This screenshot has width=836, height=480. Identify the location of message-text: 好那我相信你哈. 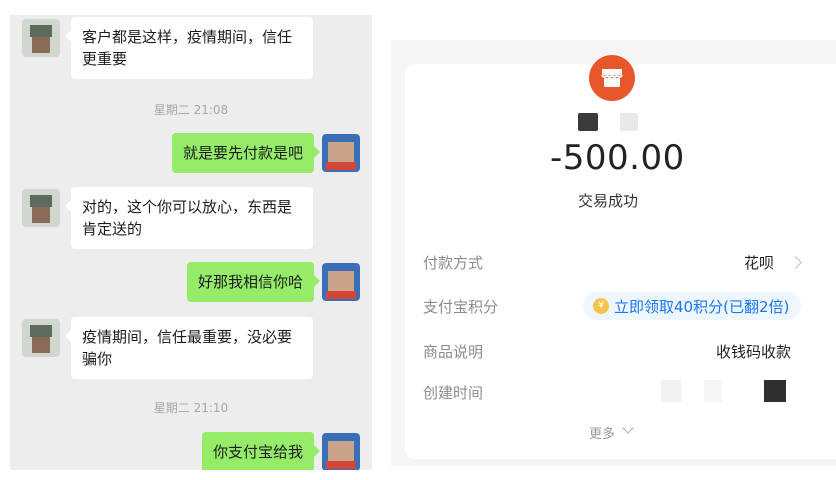
(250, 282).